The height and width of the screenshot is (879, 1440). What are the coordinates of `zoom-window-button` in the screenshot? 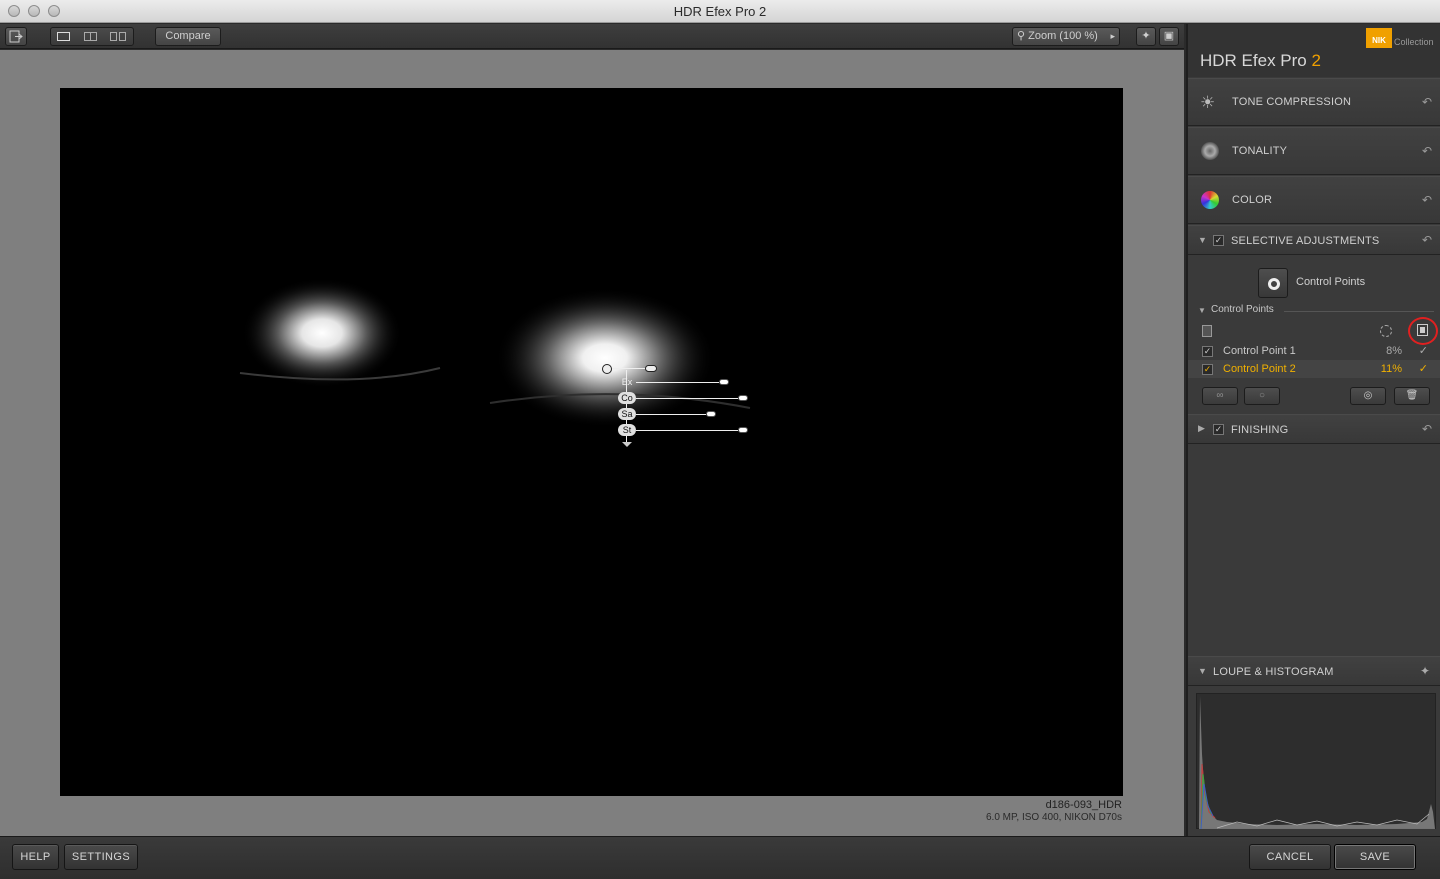 It's located at (54, 11).